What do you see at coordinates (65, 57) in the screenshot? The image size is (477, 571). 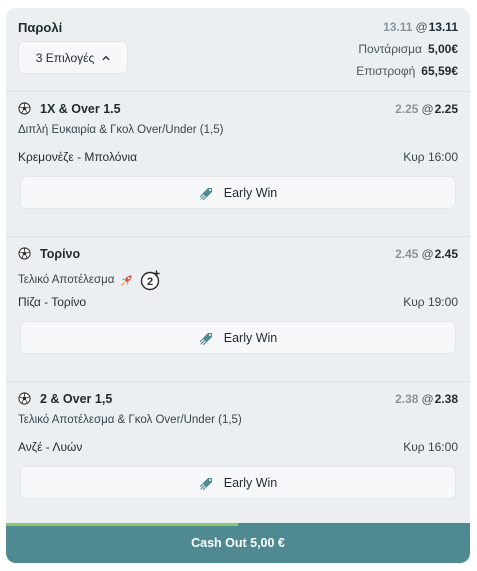 I see `selections-toggle-label: 3 Επιλογές` at bounding box center [65, 57].